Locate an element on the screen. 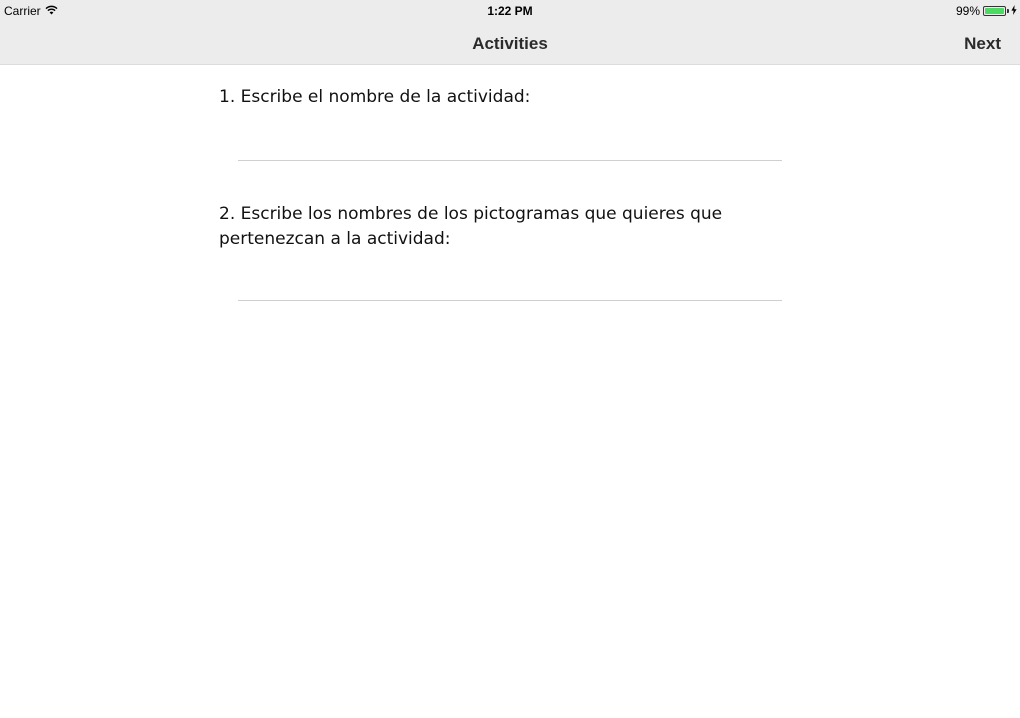 The width and height of the screenshot is (1020, 718). bolt-icon is located at coordinates (1014, 11).